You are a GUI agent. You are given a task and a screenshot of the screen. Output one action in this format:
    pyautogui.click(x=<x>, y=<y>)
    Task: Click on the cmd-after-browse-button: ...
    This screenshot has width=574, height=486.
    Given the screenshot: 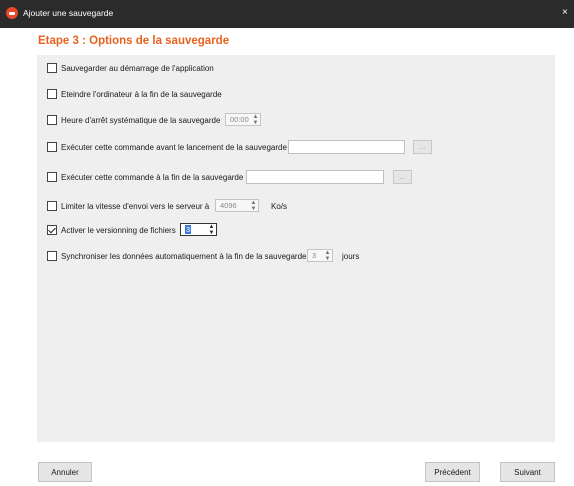 What is the action you would take?
    pyautogui.click(x=402, y=177)
    